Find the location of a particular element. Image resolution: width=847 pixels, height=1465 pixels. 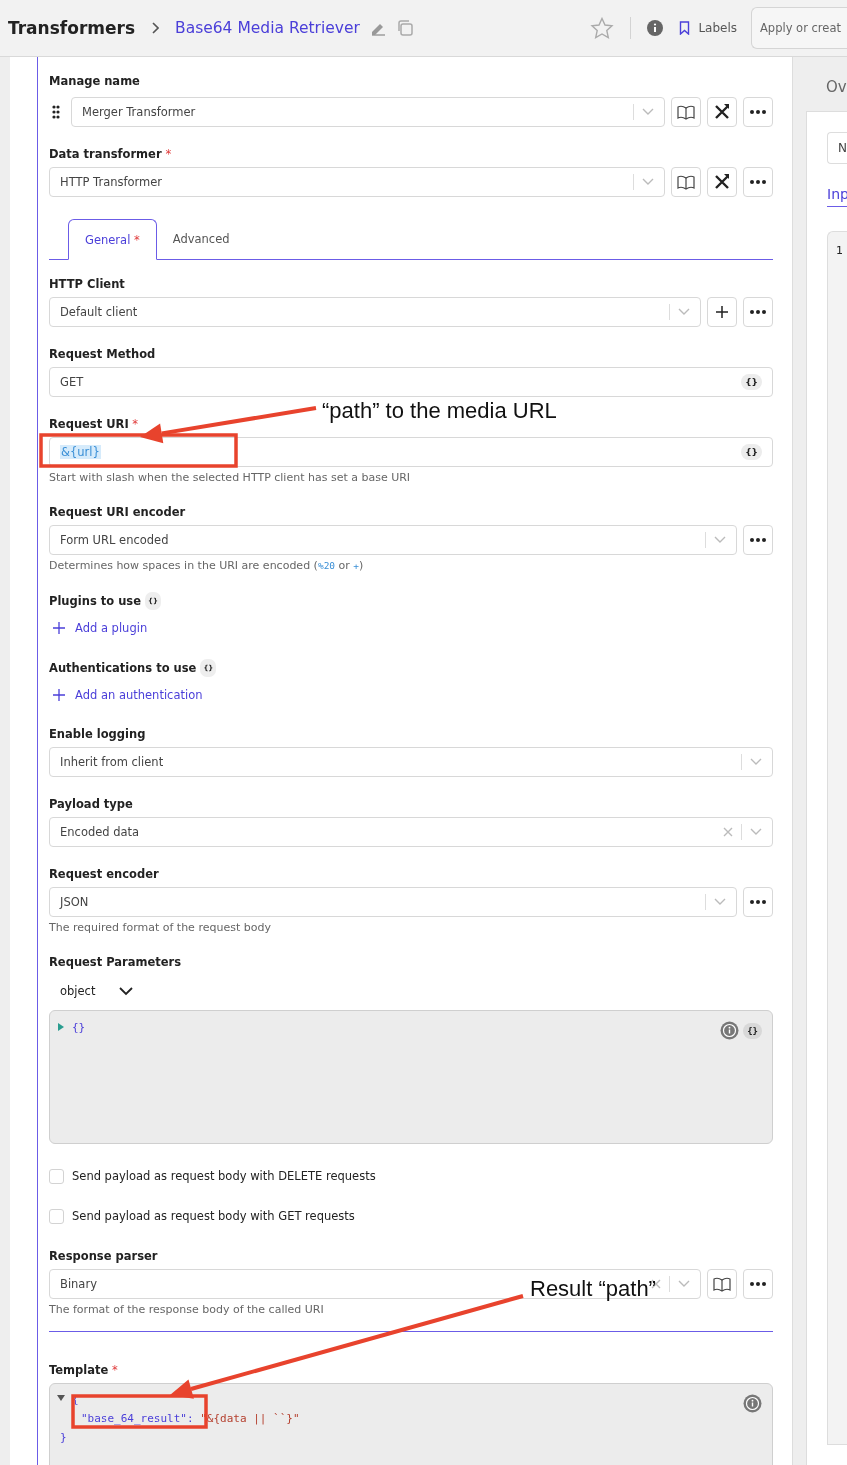

code-editor: {} {} is located at coordinates (411, 1077).